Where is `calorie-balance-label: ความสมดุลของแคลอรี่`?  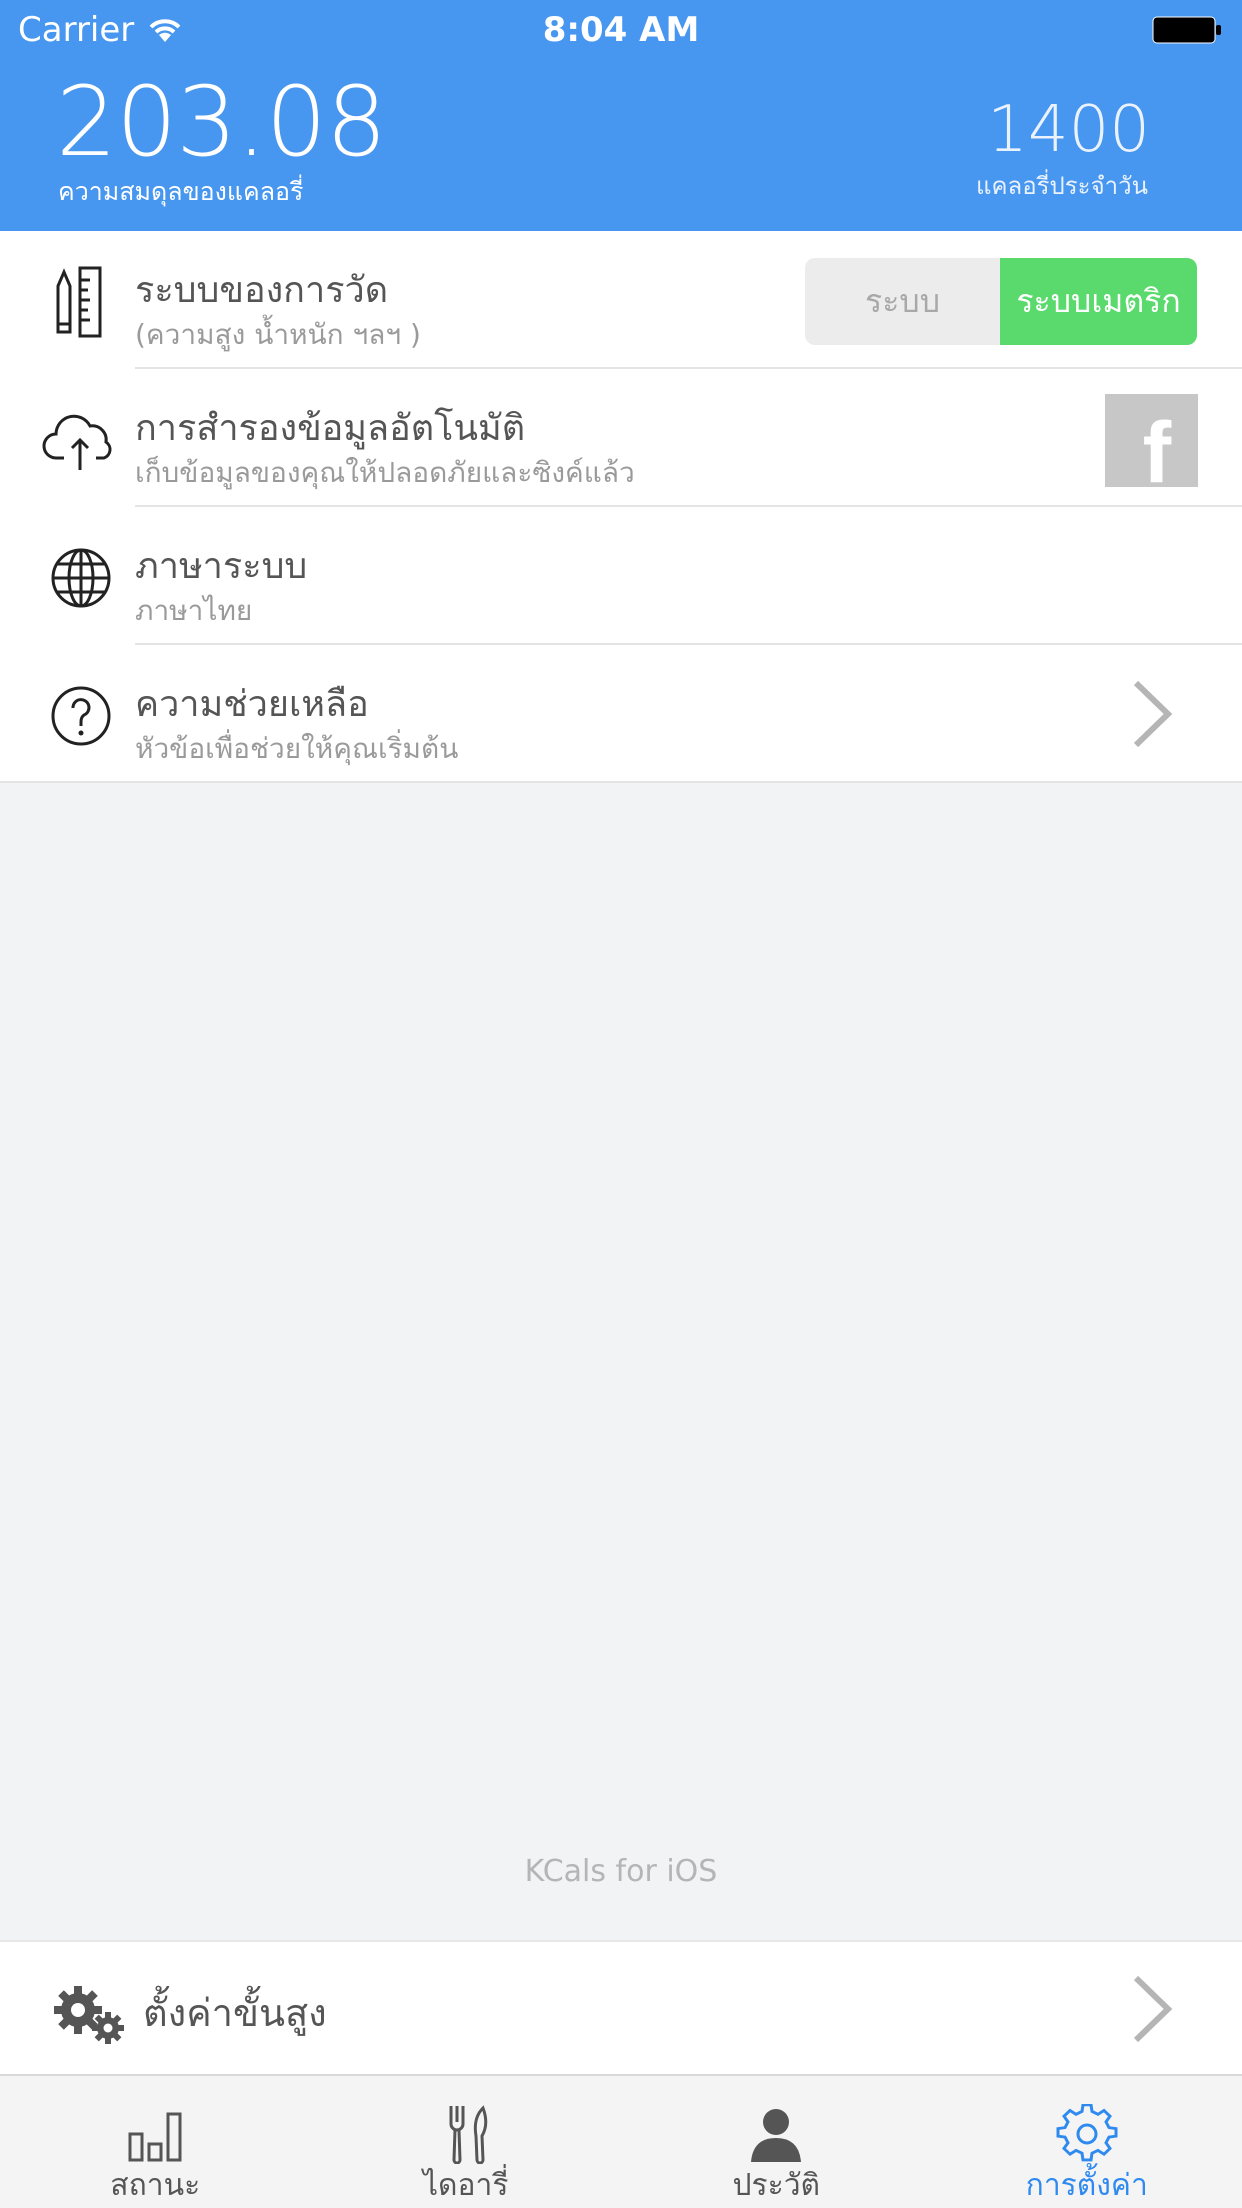 calorie-balance-label: ความสมดุลของแคลอรี่ is located at coordinates (181, 191).